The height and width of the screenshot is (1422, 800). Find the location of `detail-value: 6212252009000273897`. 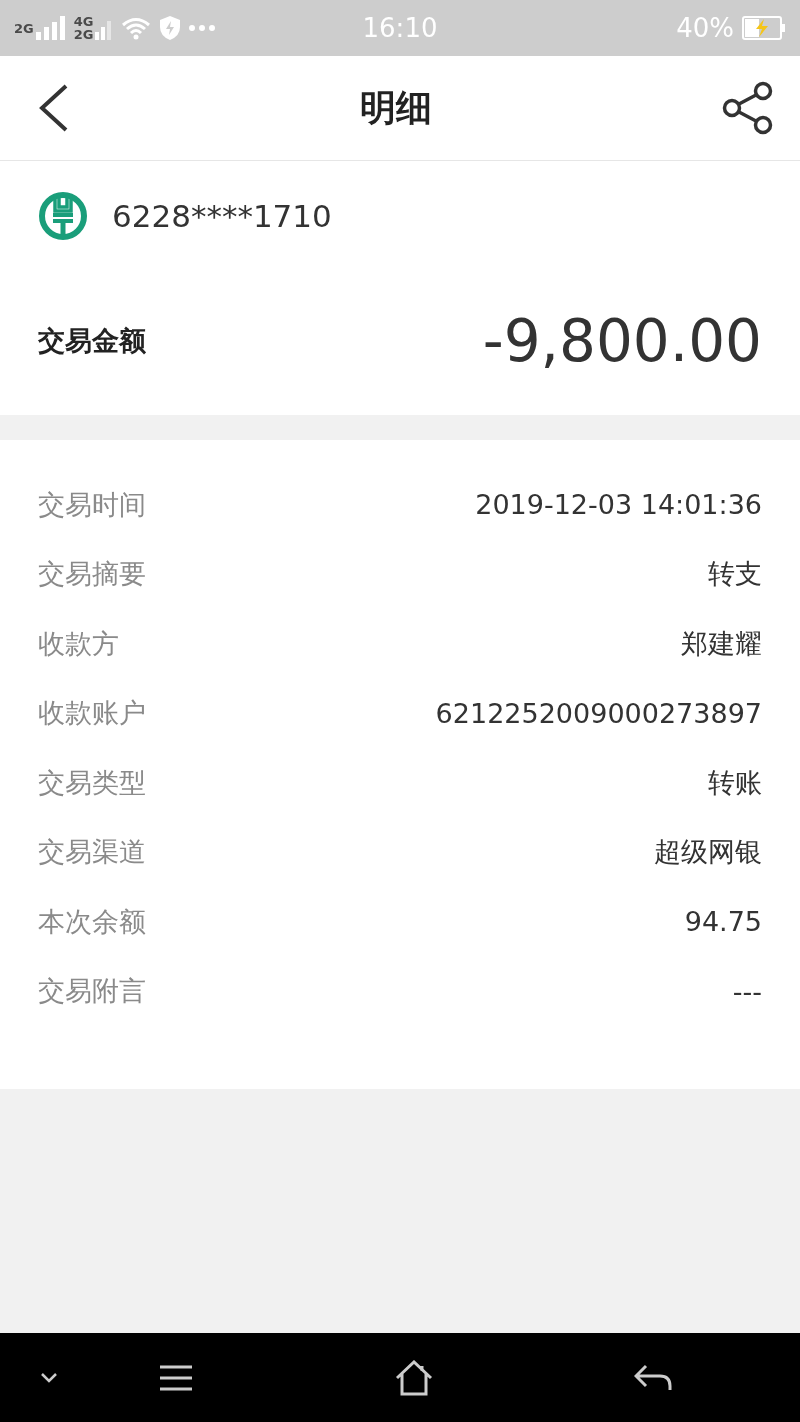

detail-value: 6212252009000273897 is located at coordinates (598, 713).